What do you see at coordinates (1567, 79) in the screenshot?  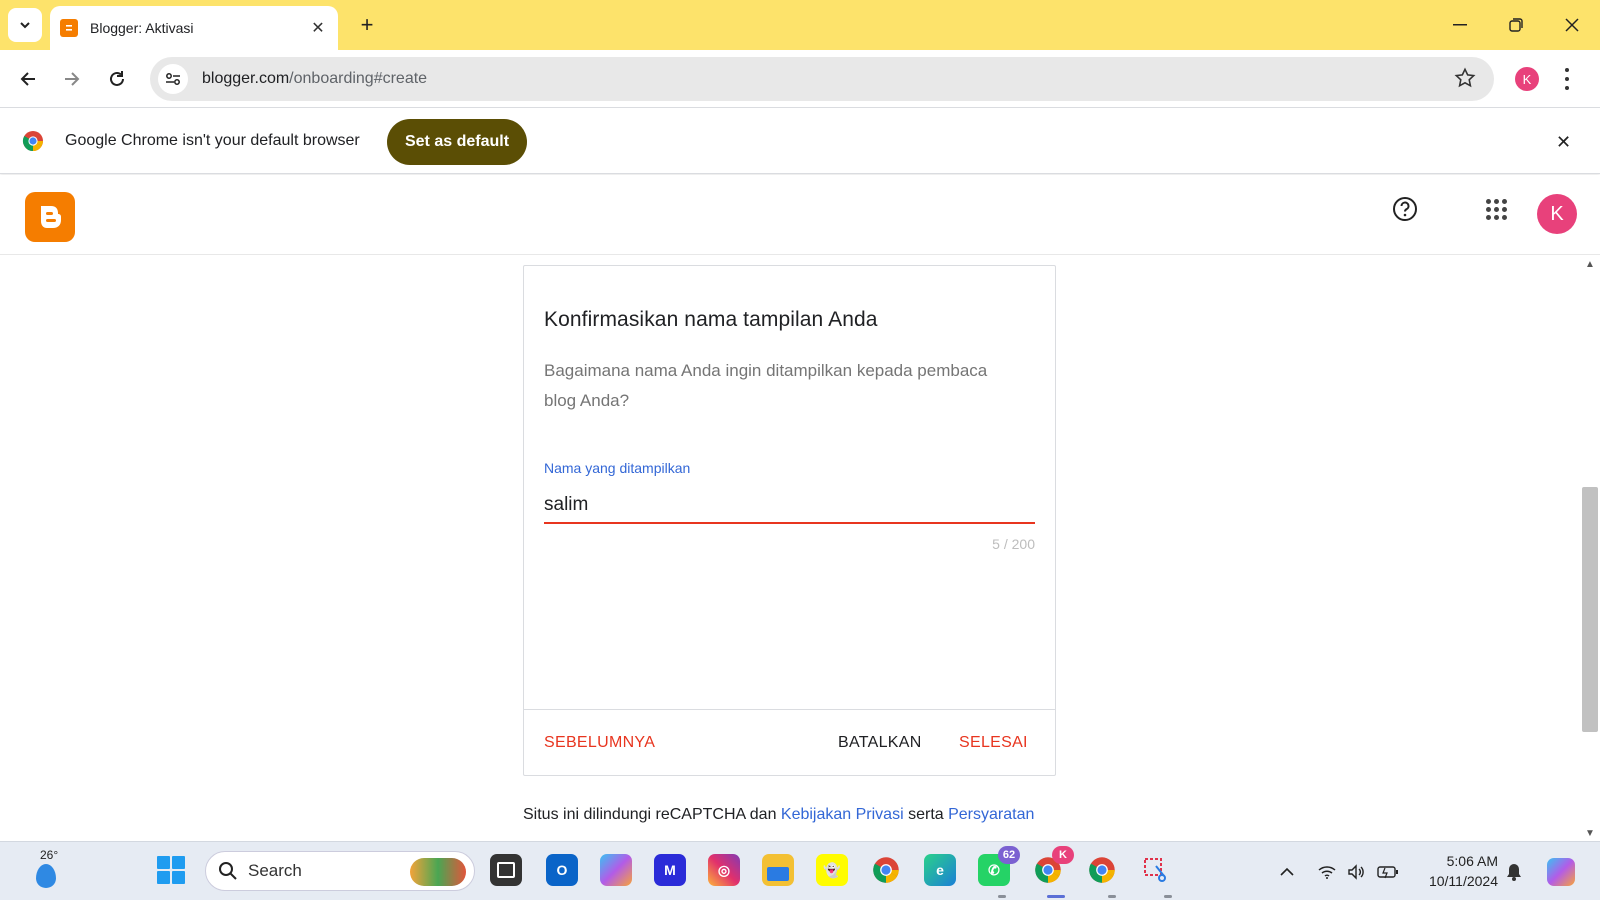 I see `chrome-menu-icon` at bounding box center [1567, 79].